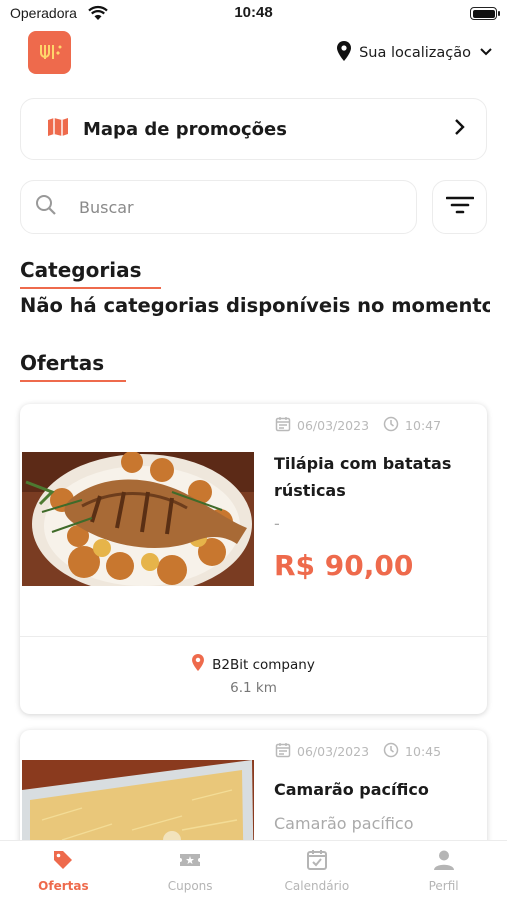 The width and height of the screenshot is (507, 900). I want to click on search-input, so click(219, 207).